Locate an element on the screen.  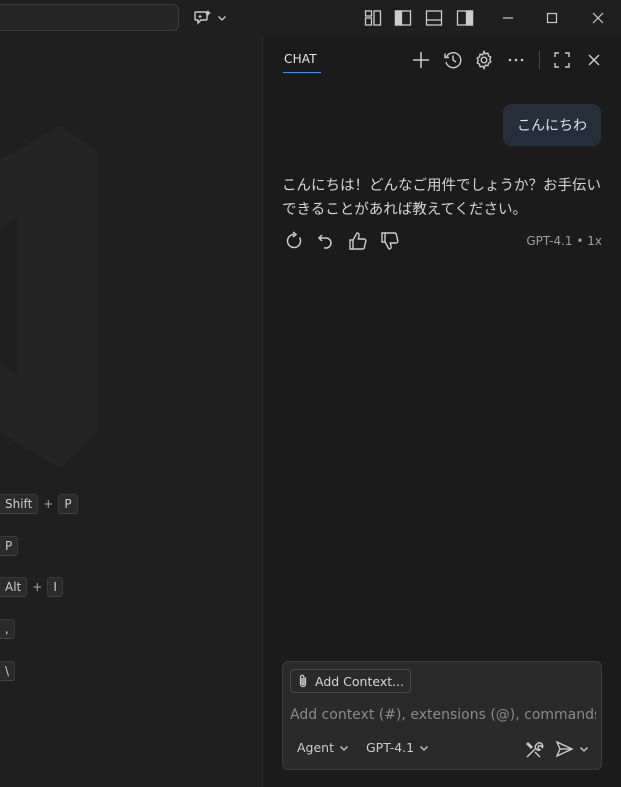
close-icon is located at coordinates (594, 60).